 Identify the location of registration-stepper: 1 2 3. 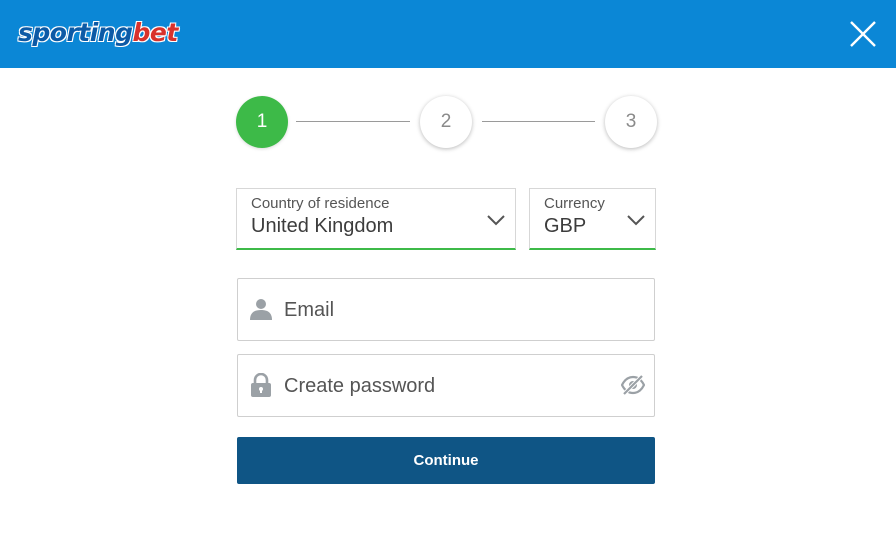
(446, 122).